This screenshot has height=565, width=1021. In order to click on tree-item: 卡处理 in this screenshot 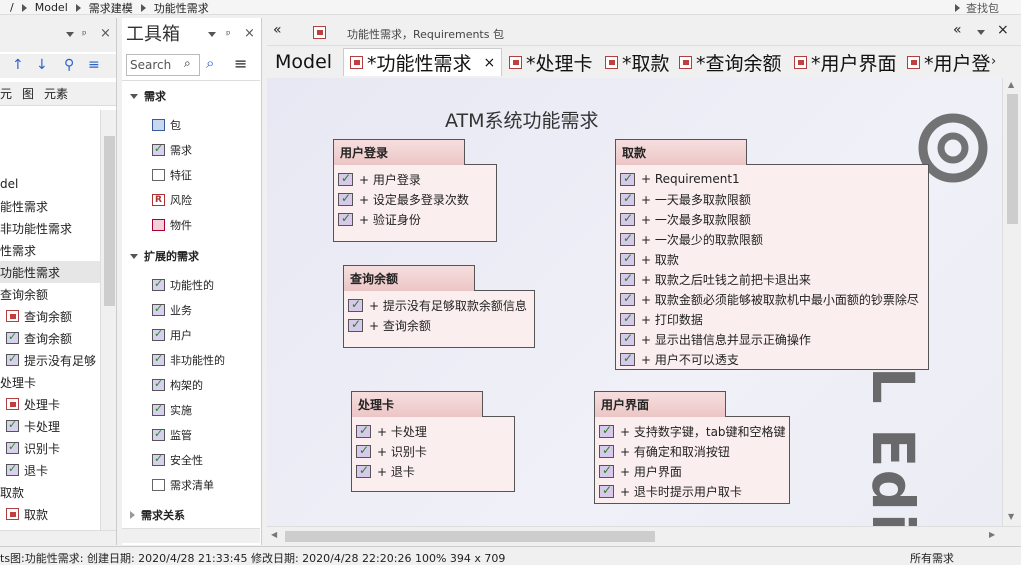, I will do `click(33, 426)`.